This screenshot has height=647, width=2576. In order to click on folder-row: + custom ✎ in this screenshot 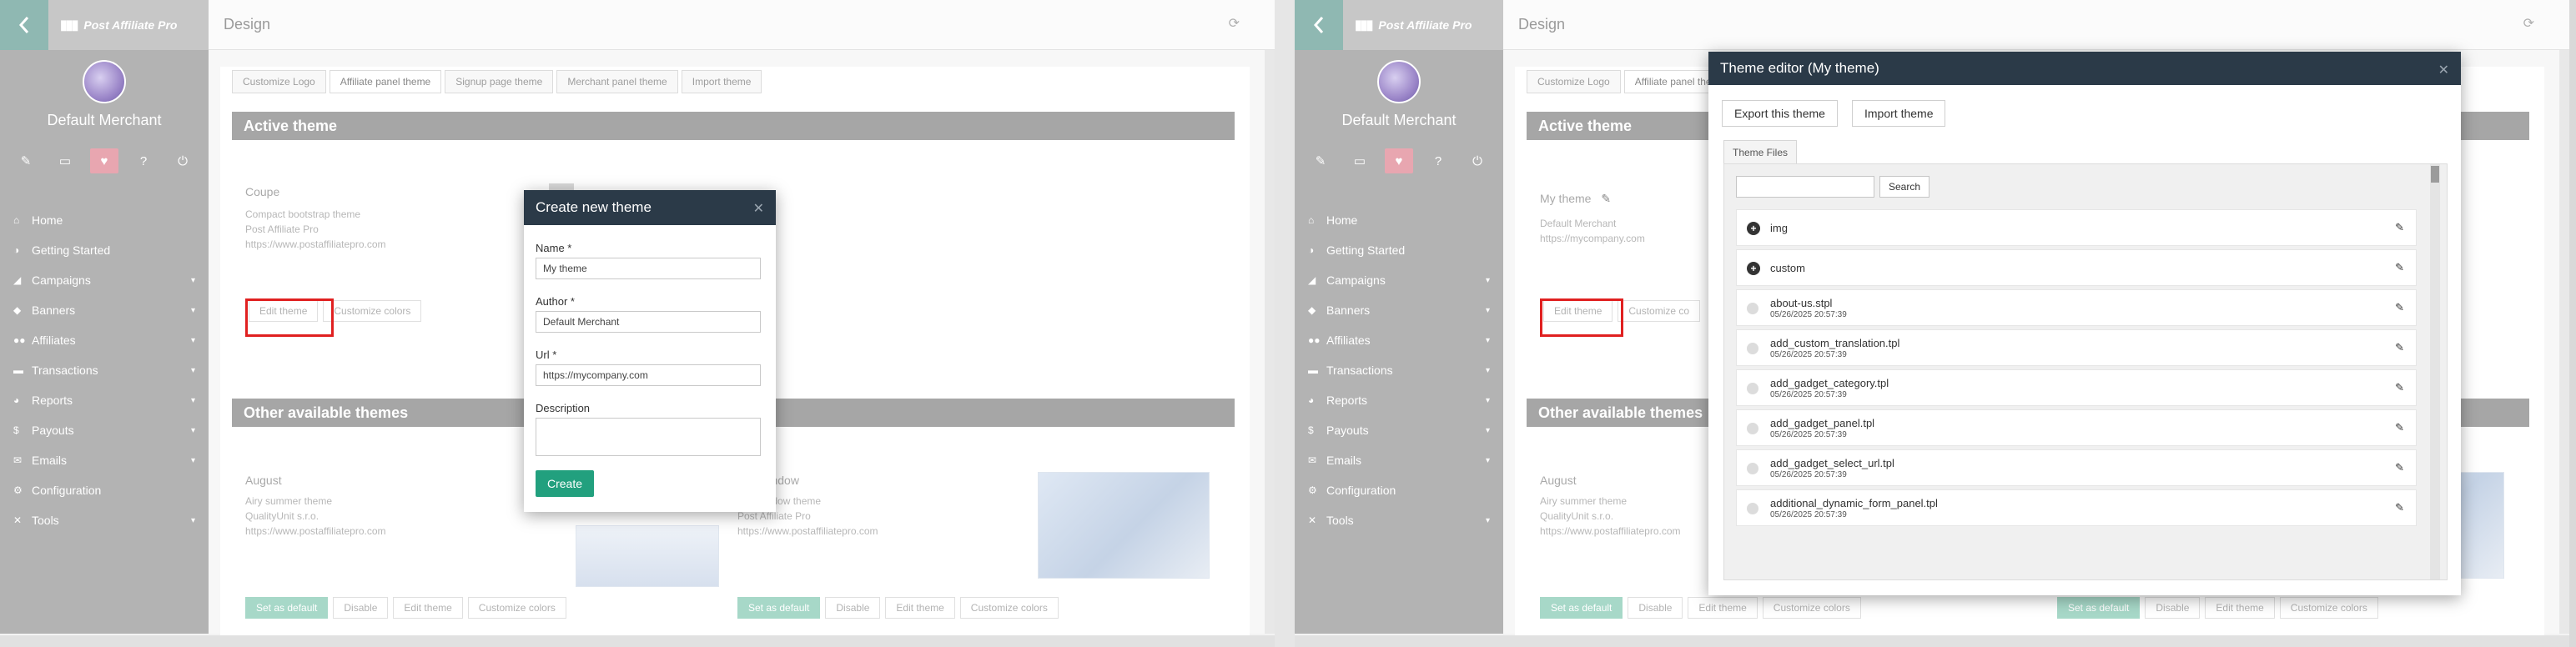, I will do `click(2076, 267)`.